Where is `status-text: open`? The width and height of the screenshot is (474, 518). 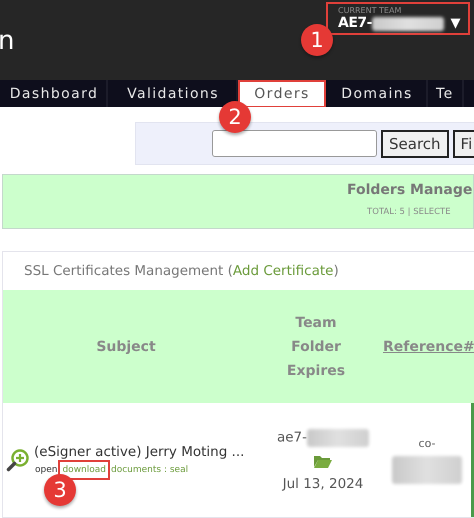 status-text: open is located at coordinates (46, 470).